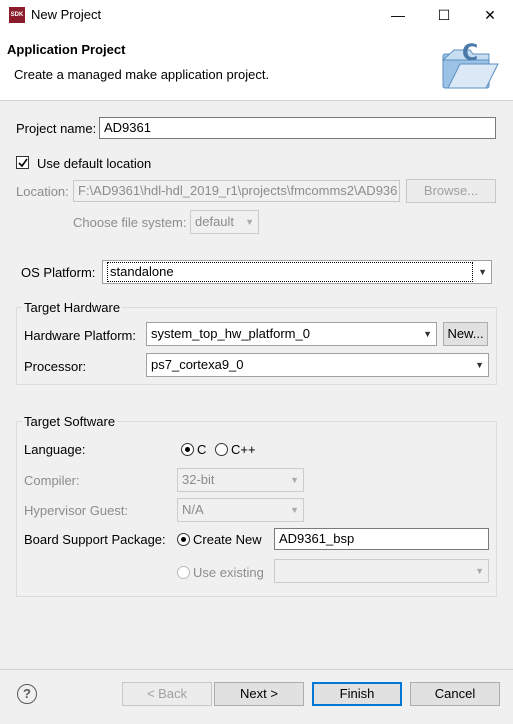  I want to click on checkmark-icon, so click(23, 163).